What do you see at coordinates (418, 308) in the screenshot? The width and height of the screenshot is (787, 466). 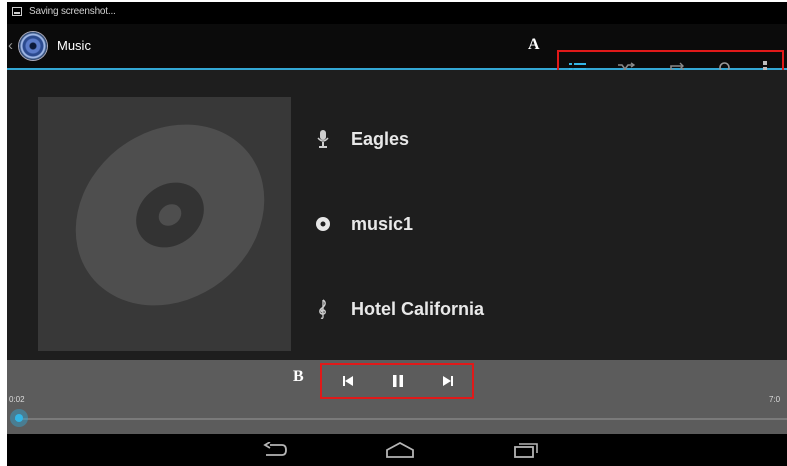 I see `song-title: Hotel California` at bounding box center [418, 308].